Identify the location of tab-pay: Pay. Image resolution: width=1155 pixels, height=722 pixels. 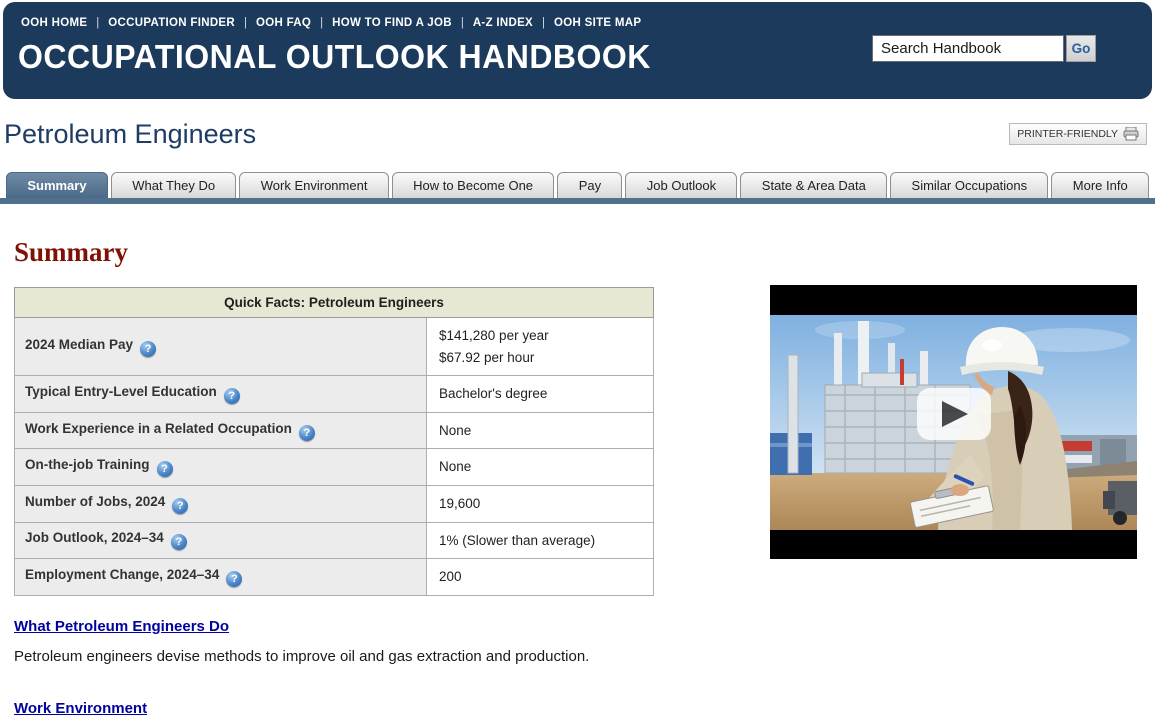
(590, 185).